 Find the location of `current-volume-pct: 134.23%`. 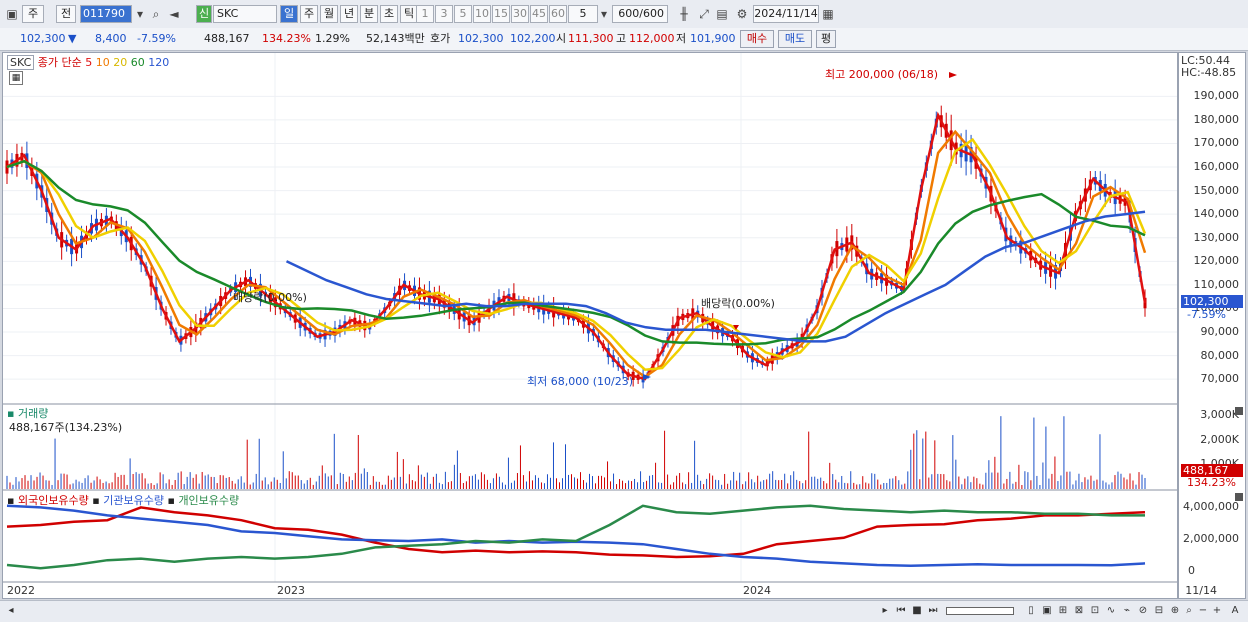

current-volume-pct: 134.23% is located at coordinates (1211, 482).